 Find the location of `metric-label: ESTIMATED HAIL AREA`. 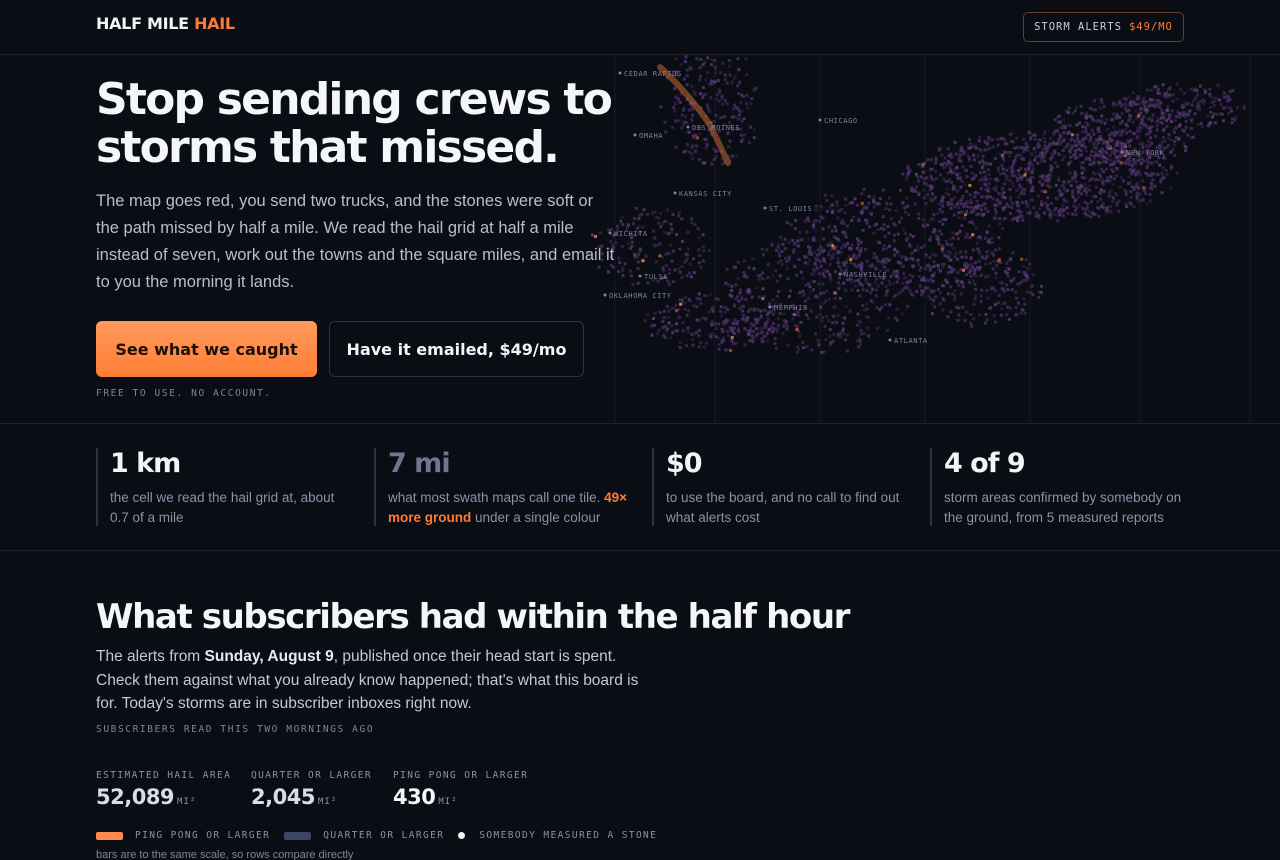

metric-label: ESTIMATED HAIL AREA is located at coordinates (164, 775).